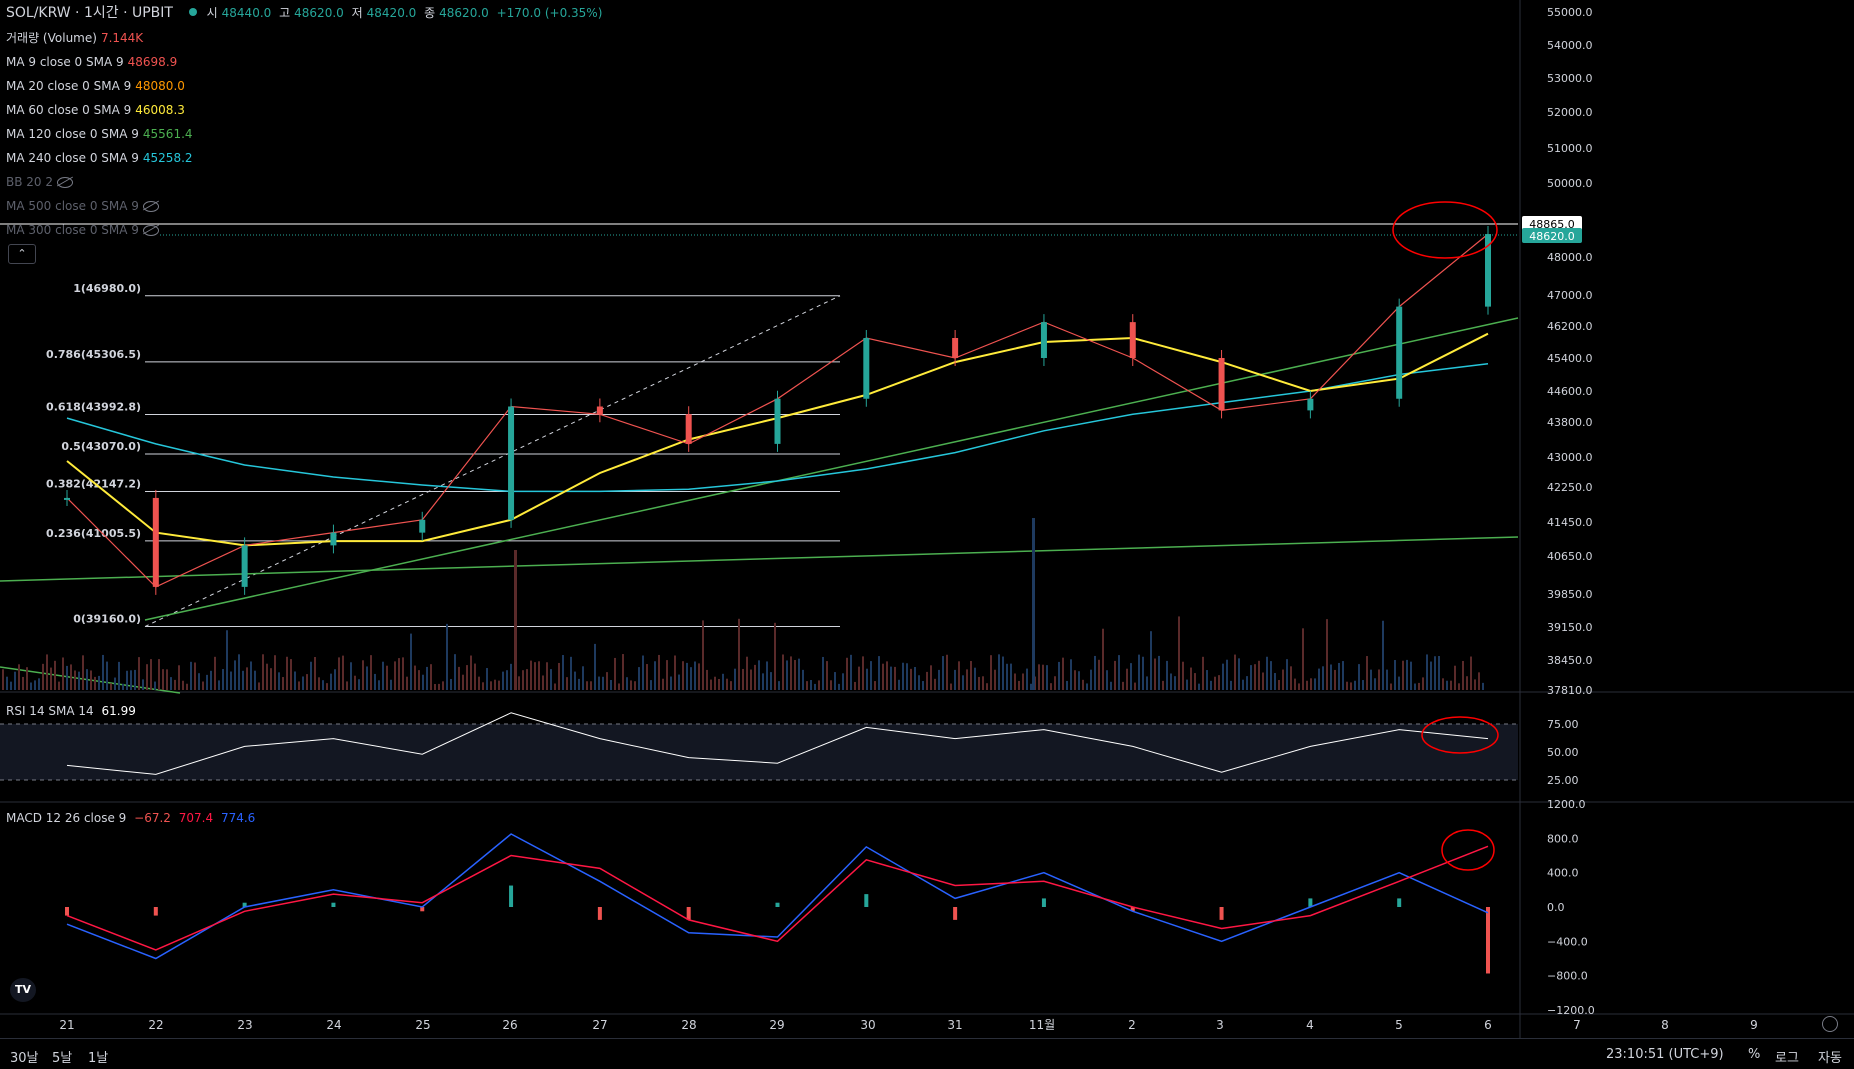  I want to click on indicator-legend-7: MA 500 close 0 SMA 9, so click(84, 206).